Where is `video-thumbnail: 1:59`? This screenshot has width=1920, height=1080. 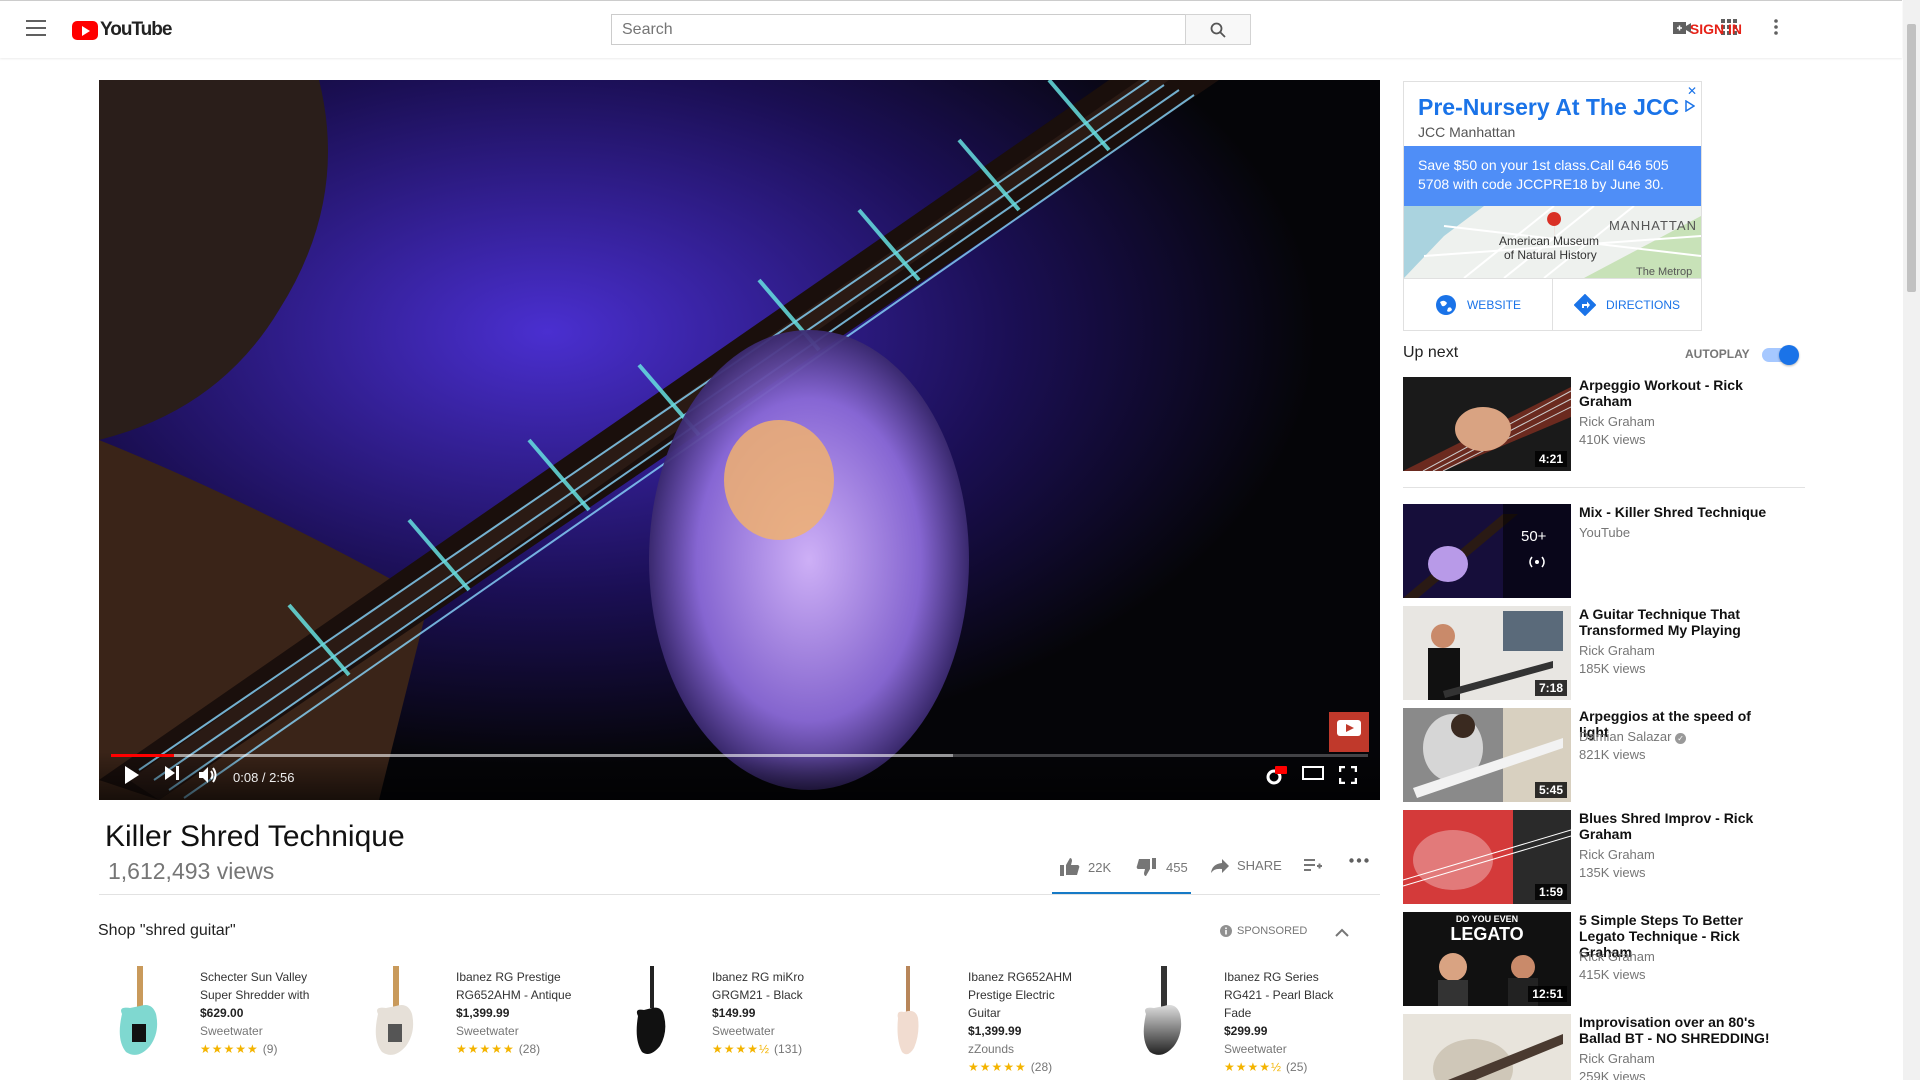 video-thumbnail: 1:59 is located at coordinates (1487, 857).